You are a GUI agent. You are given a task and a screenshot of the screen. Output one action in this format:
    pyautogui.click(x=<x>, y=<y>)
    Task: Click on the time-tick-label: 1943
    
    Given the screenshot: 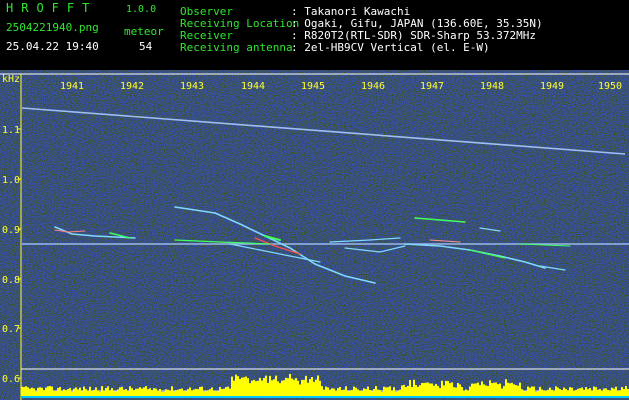 What is the action you would take?
    pyautogui.click(x=192, y=86)
    